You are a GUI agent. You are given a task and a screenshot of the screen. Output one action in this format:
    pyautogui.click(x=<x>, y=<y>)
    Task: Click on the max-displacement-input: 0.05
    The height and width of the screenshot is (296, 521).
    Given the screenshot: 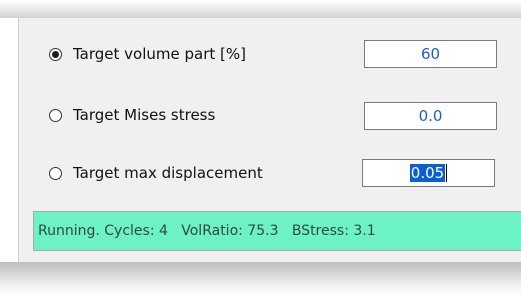 What is the action you would take?
    pyautogui.click(x=428, y=173)
    